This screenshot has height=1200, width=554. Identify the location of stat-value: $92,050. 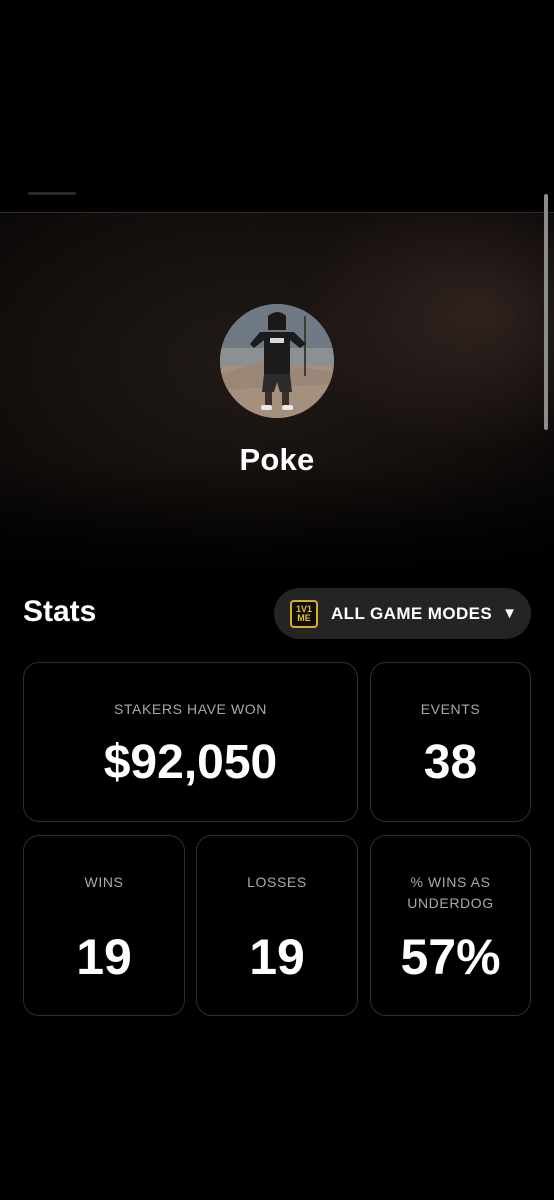
(190, 762).